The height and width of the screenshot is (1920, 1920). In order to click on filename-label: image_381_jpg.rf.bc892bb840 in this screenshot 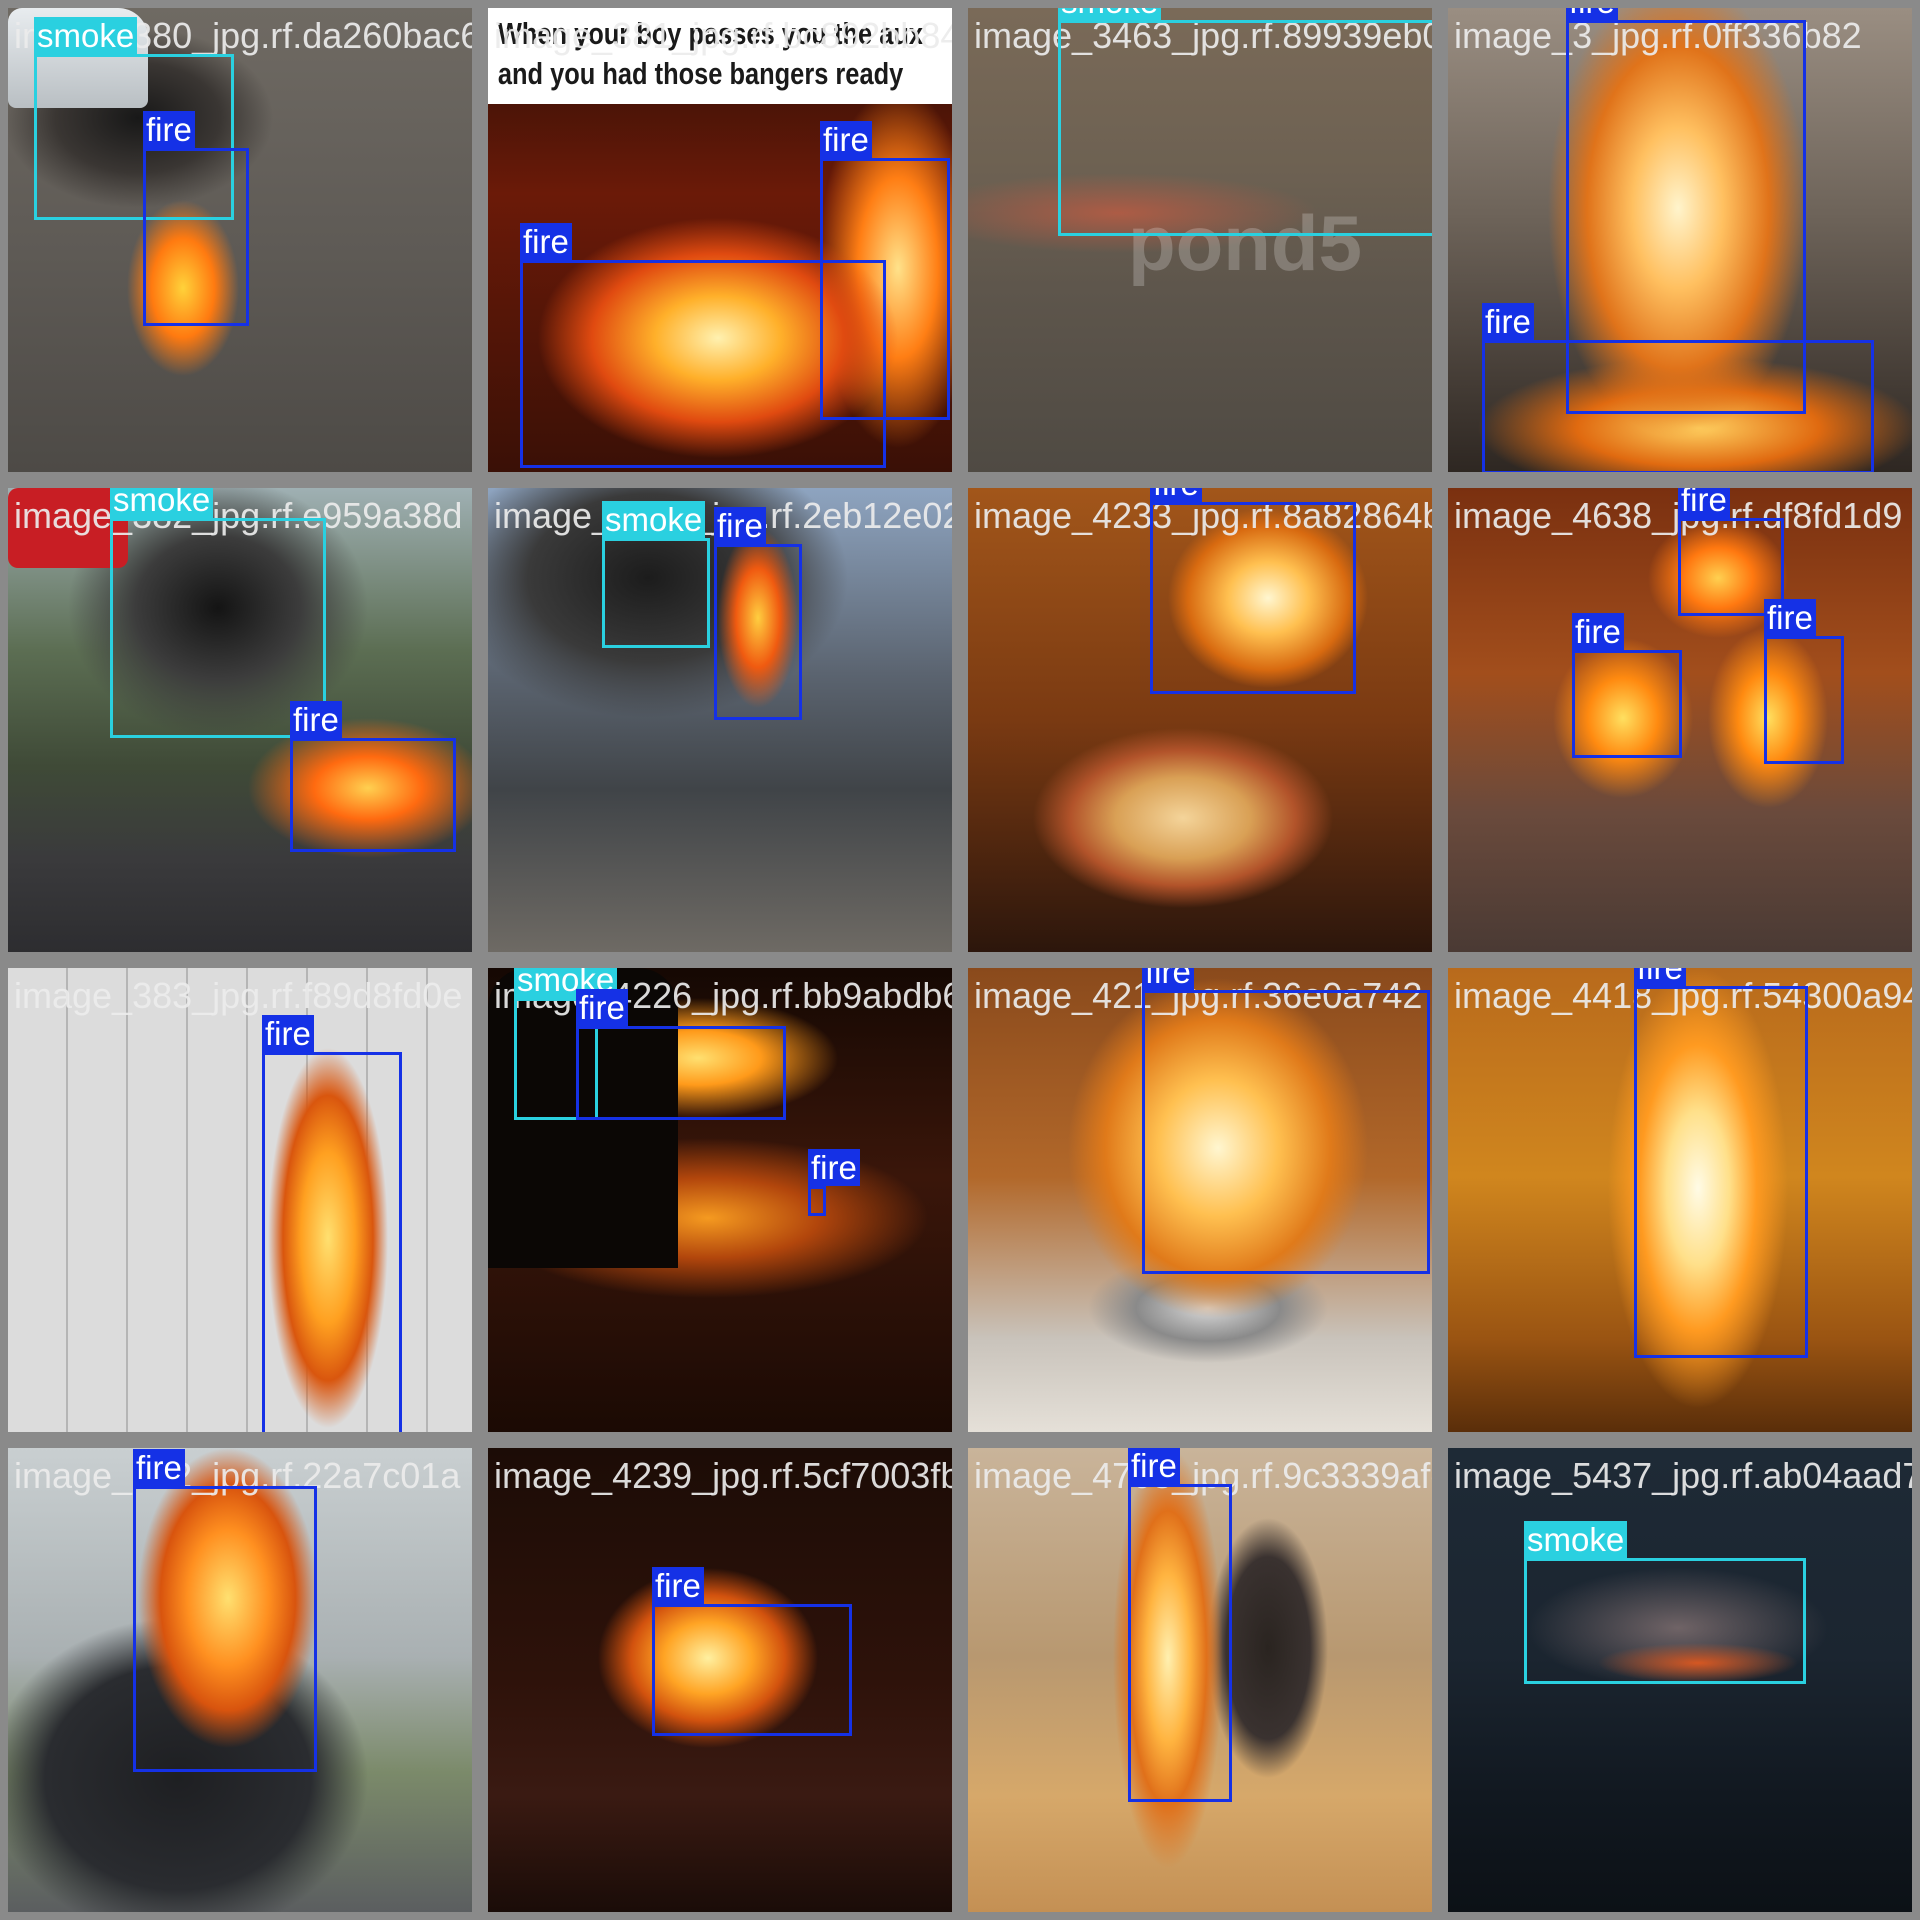, I will do `click(727, 35)`.